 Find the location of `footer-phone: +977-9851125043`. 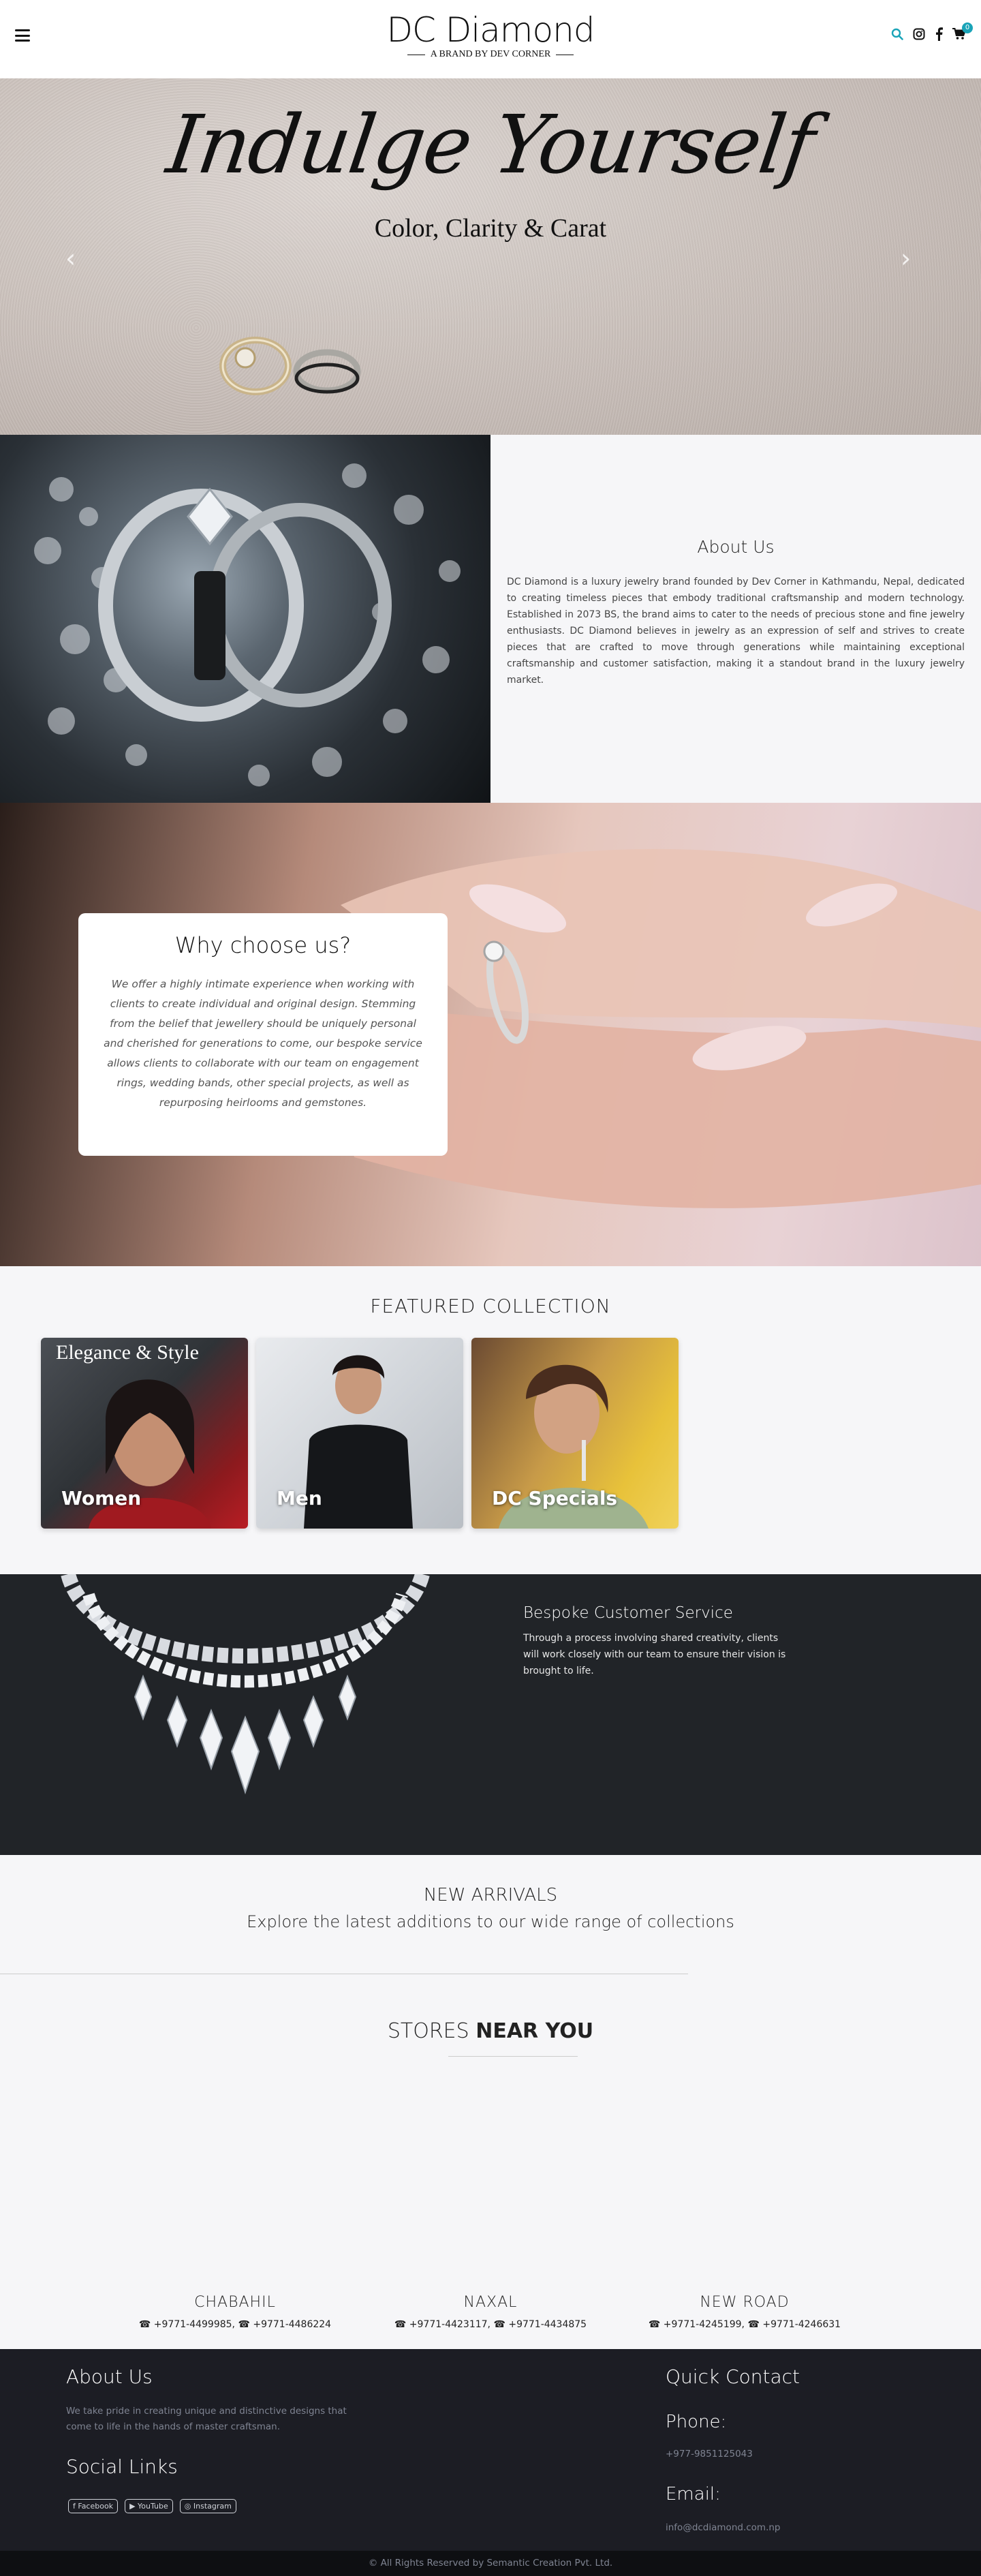

footer-phone: +977-9851125043 is located at coordinates (709, 2454).